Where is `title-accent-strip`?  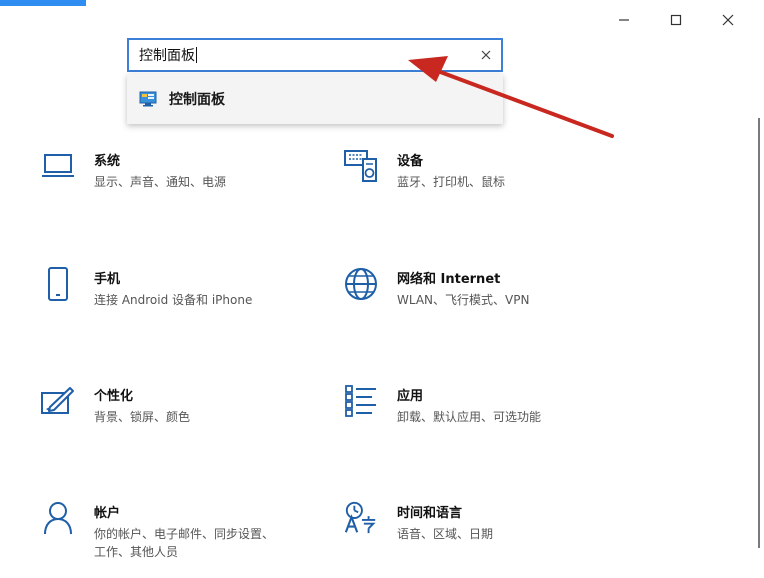
title-accent-strip is located at coordinates (43, 3).